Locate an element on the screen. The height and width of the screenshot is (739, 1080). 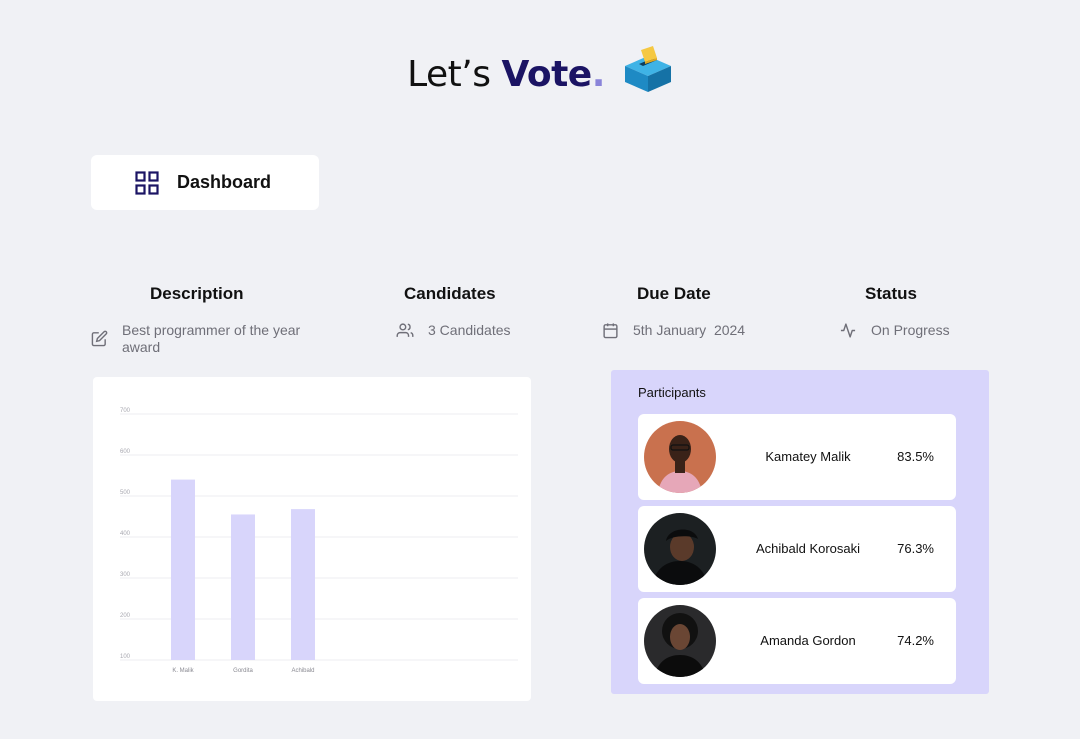
candidates-value: 3 Candidates is located at coordinates (476, 330).